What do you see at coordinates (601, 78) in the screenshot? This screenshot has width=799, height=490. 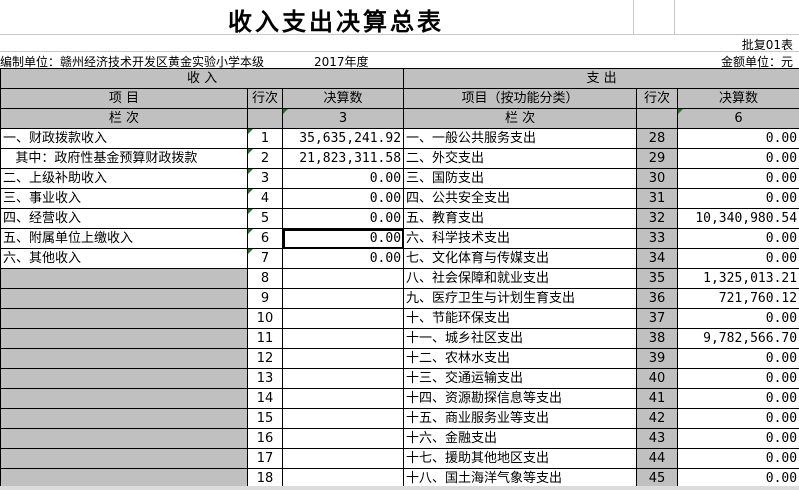 I see `expense-section-header: 支 出` at bounding box center [601, 78].